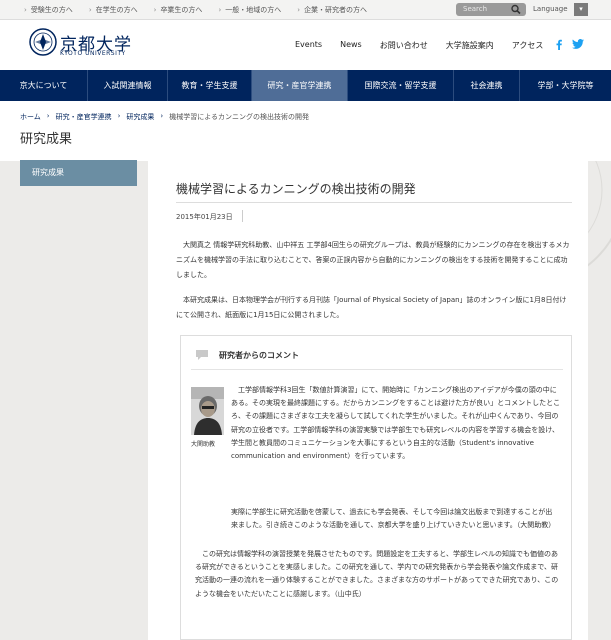  I want to click on page-title: 研究成果, so click(46, 139).